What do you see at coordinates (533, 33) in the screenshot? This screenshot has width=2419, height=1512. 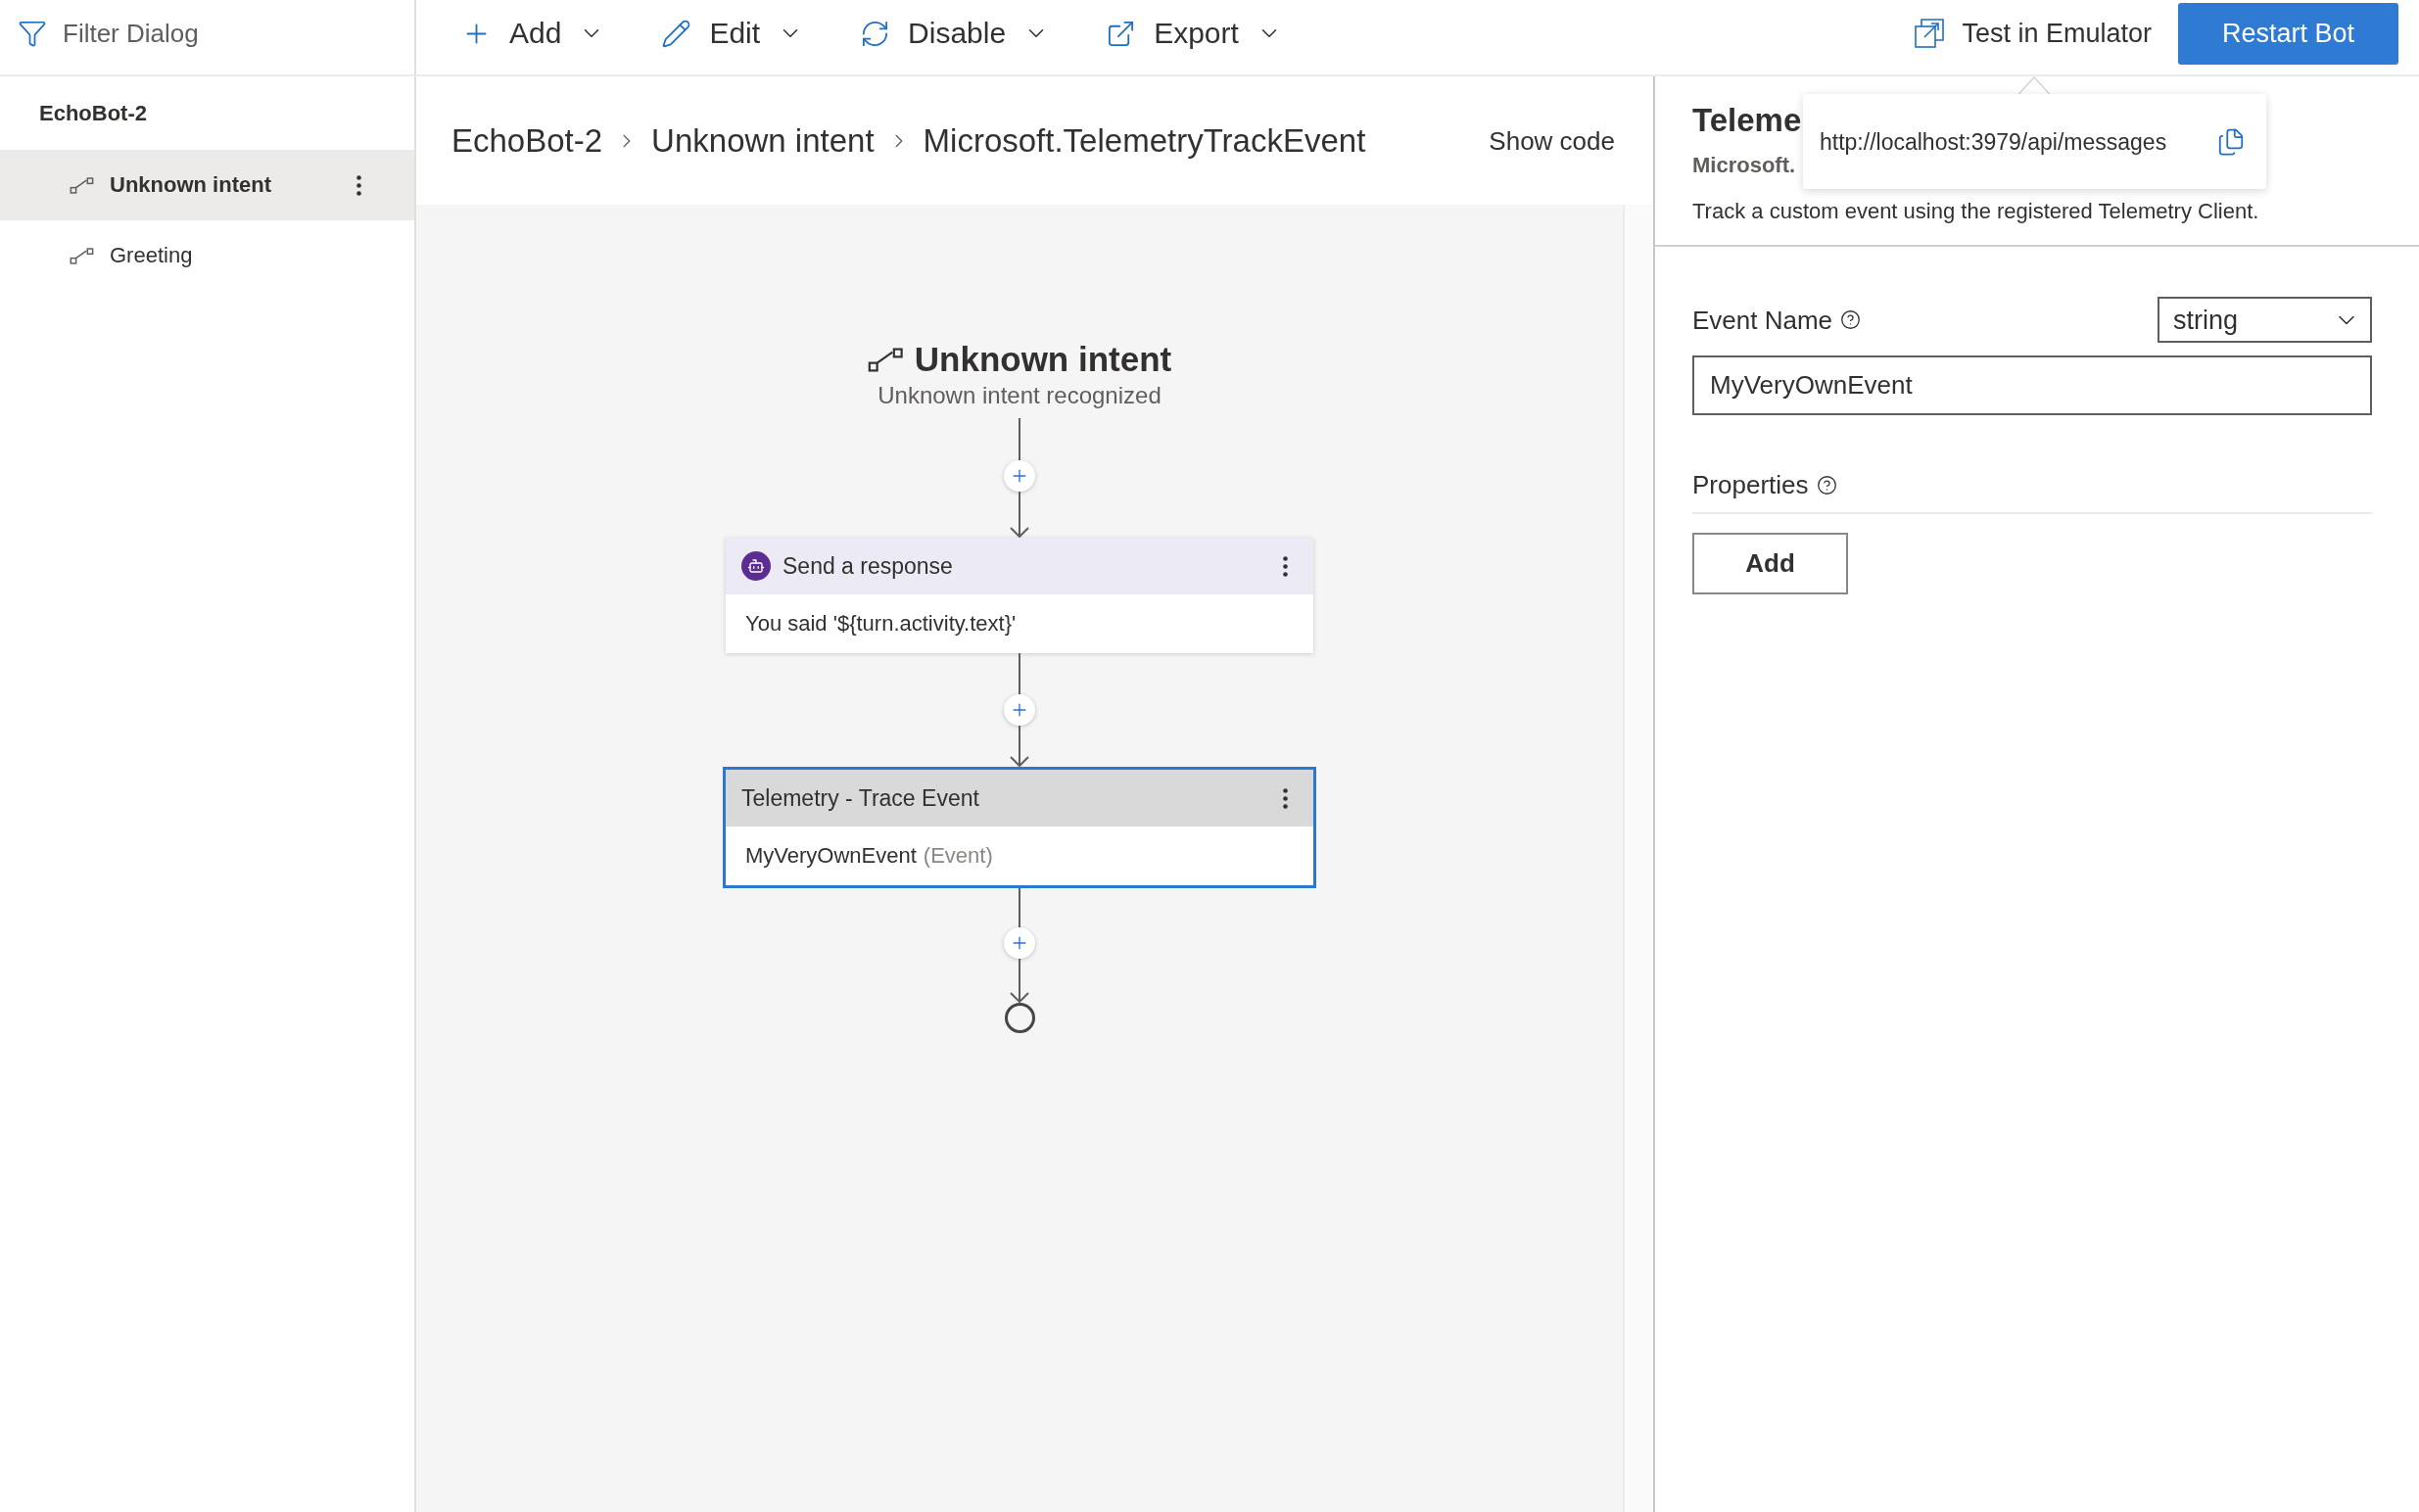 I see `toolbar-menu-button: Add` at bounding box center [533, 33].